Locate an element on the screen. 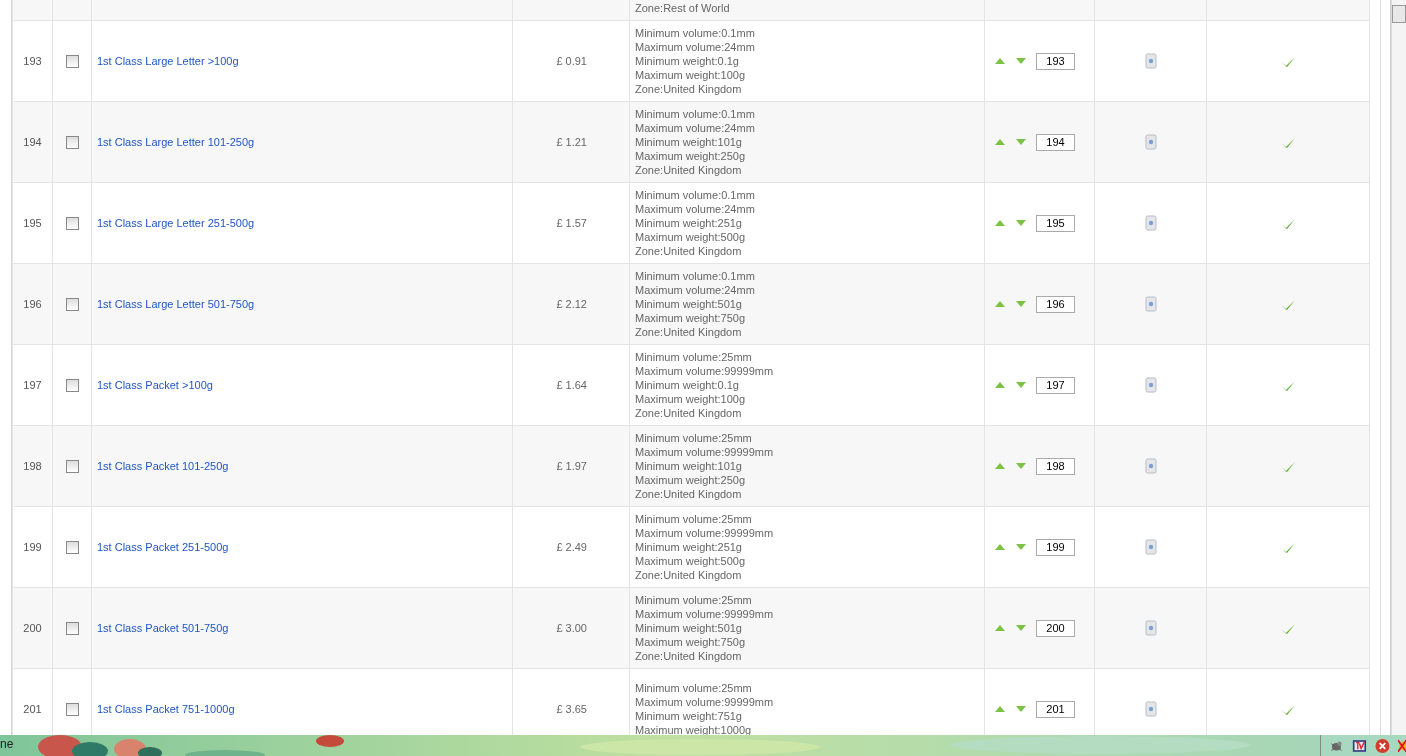  shipping-method-link: 1st Class Large Letter 501-750g is located at coordinates (176, 304).